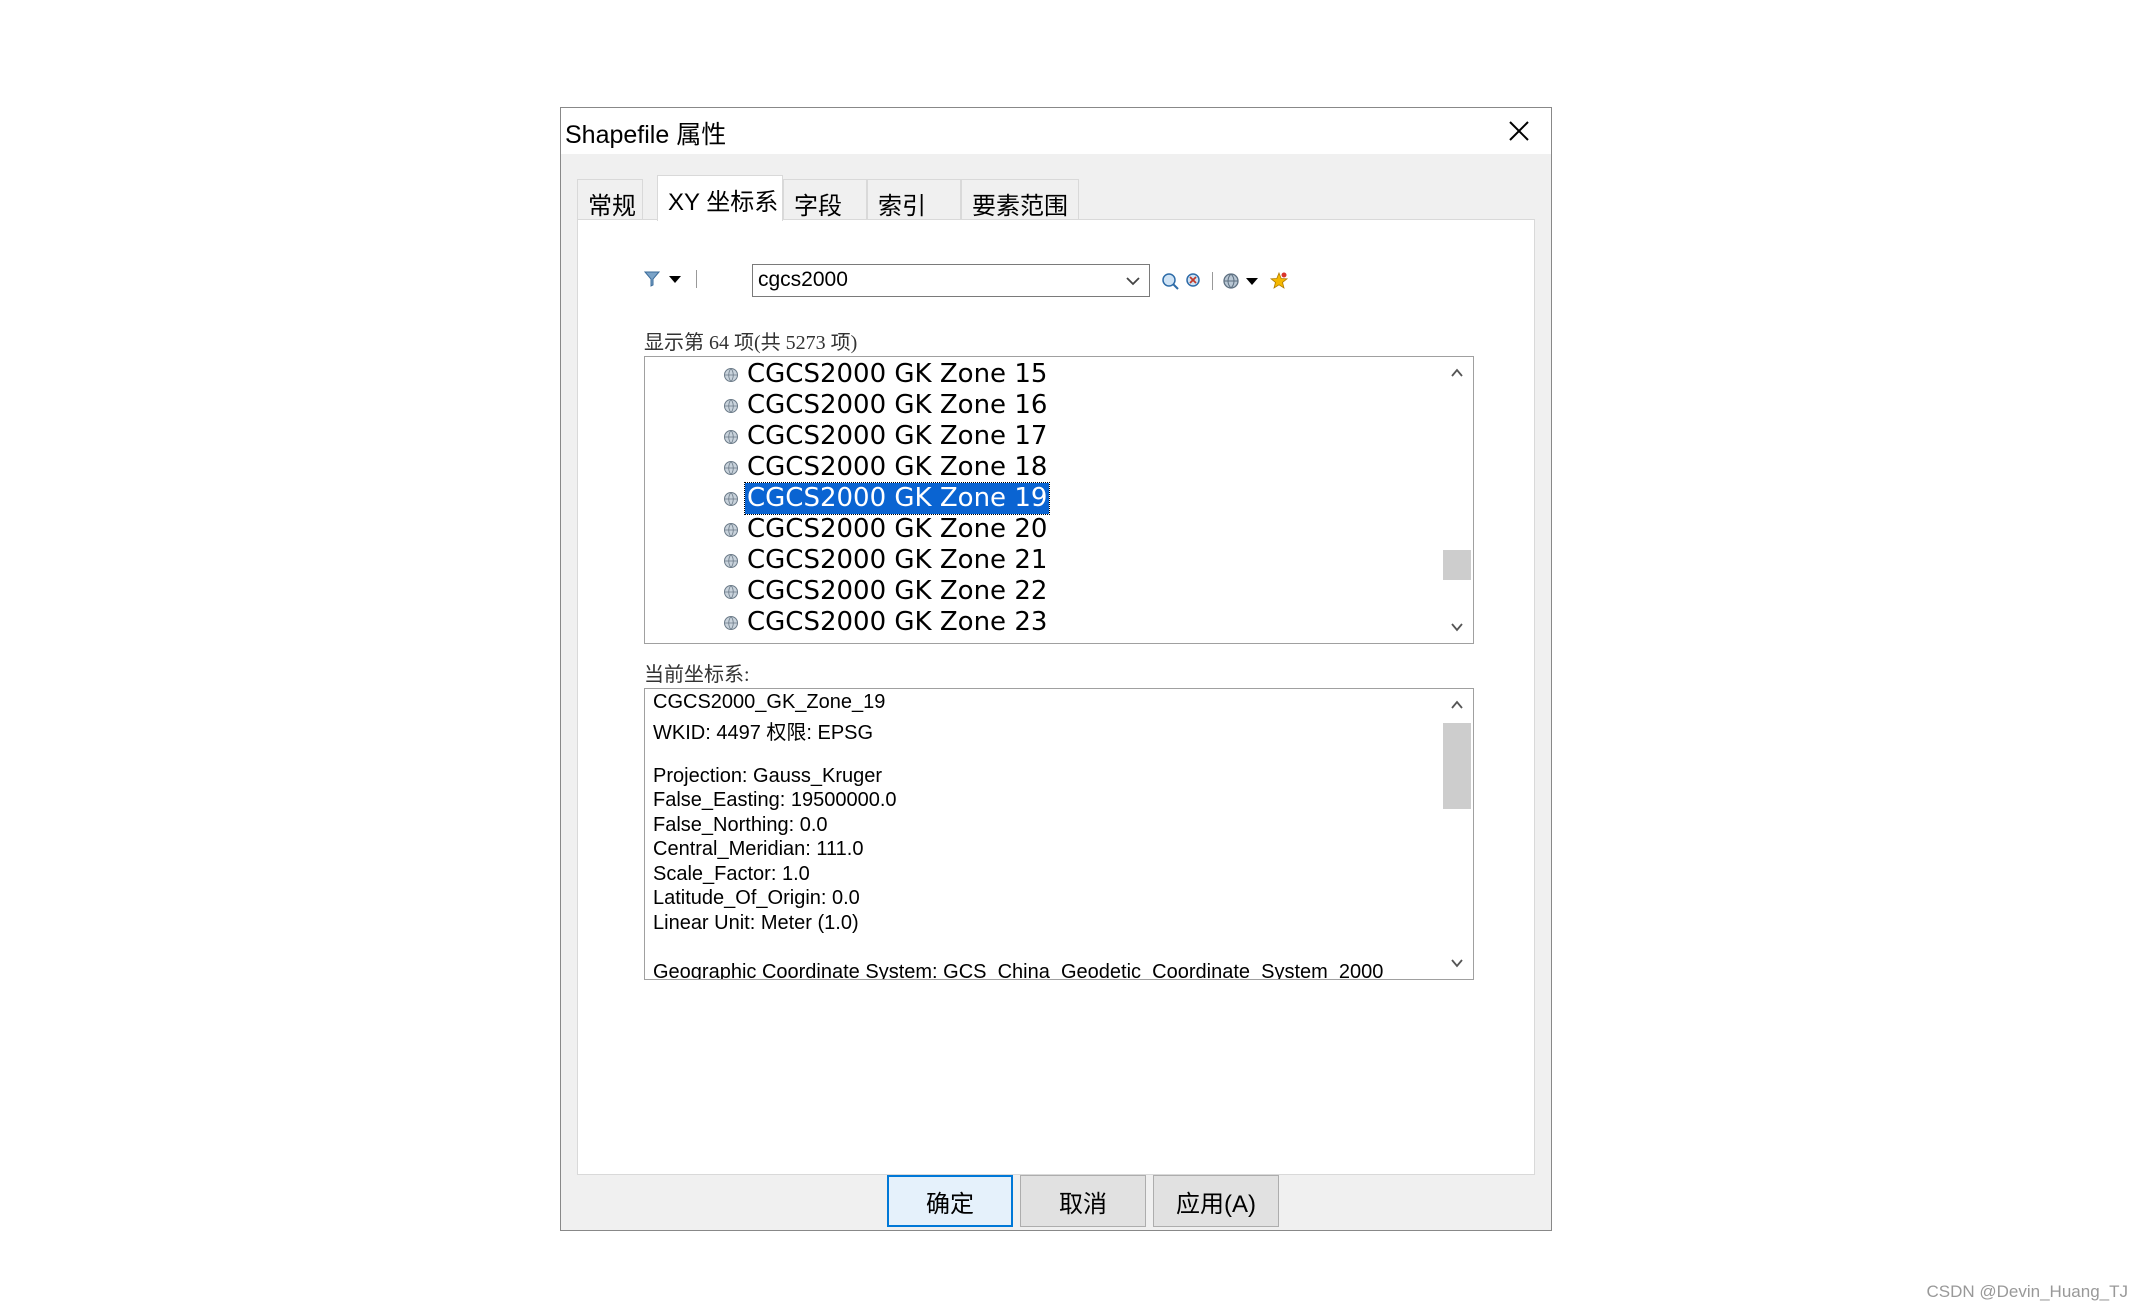  What do you see at coordinates (1170, 281) in the screenshot?
I see `search-globe-icon` at bounding box center [1170, 281].